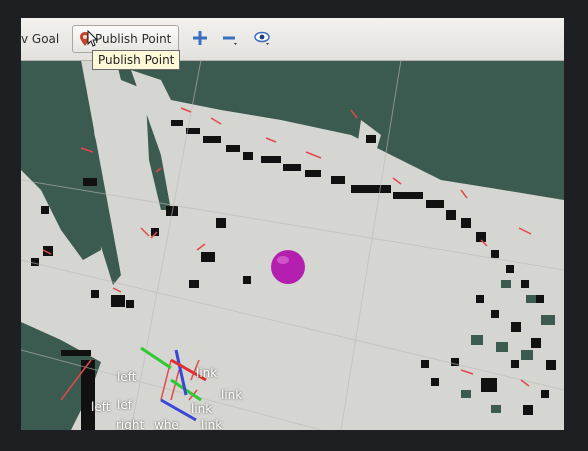  Describe the element at coordinates (40, 39) in the screenshot. I see `nav-goal-button: v Goal` at that location.